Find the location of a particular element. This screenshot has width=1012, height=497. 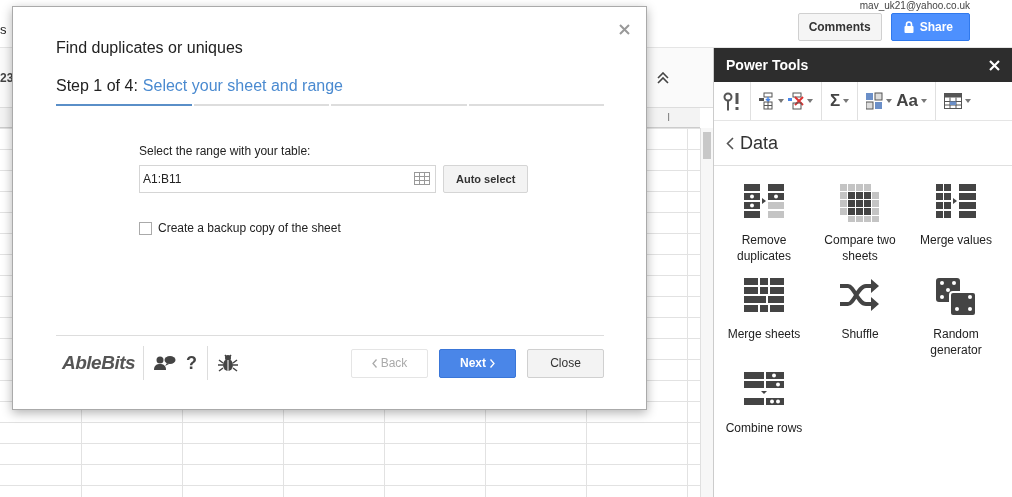

account-email: mav_uk21@yahoo.co.uk is located at coordinates (914, 5).